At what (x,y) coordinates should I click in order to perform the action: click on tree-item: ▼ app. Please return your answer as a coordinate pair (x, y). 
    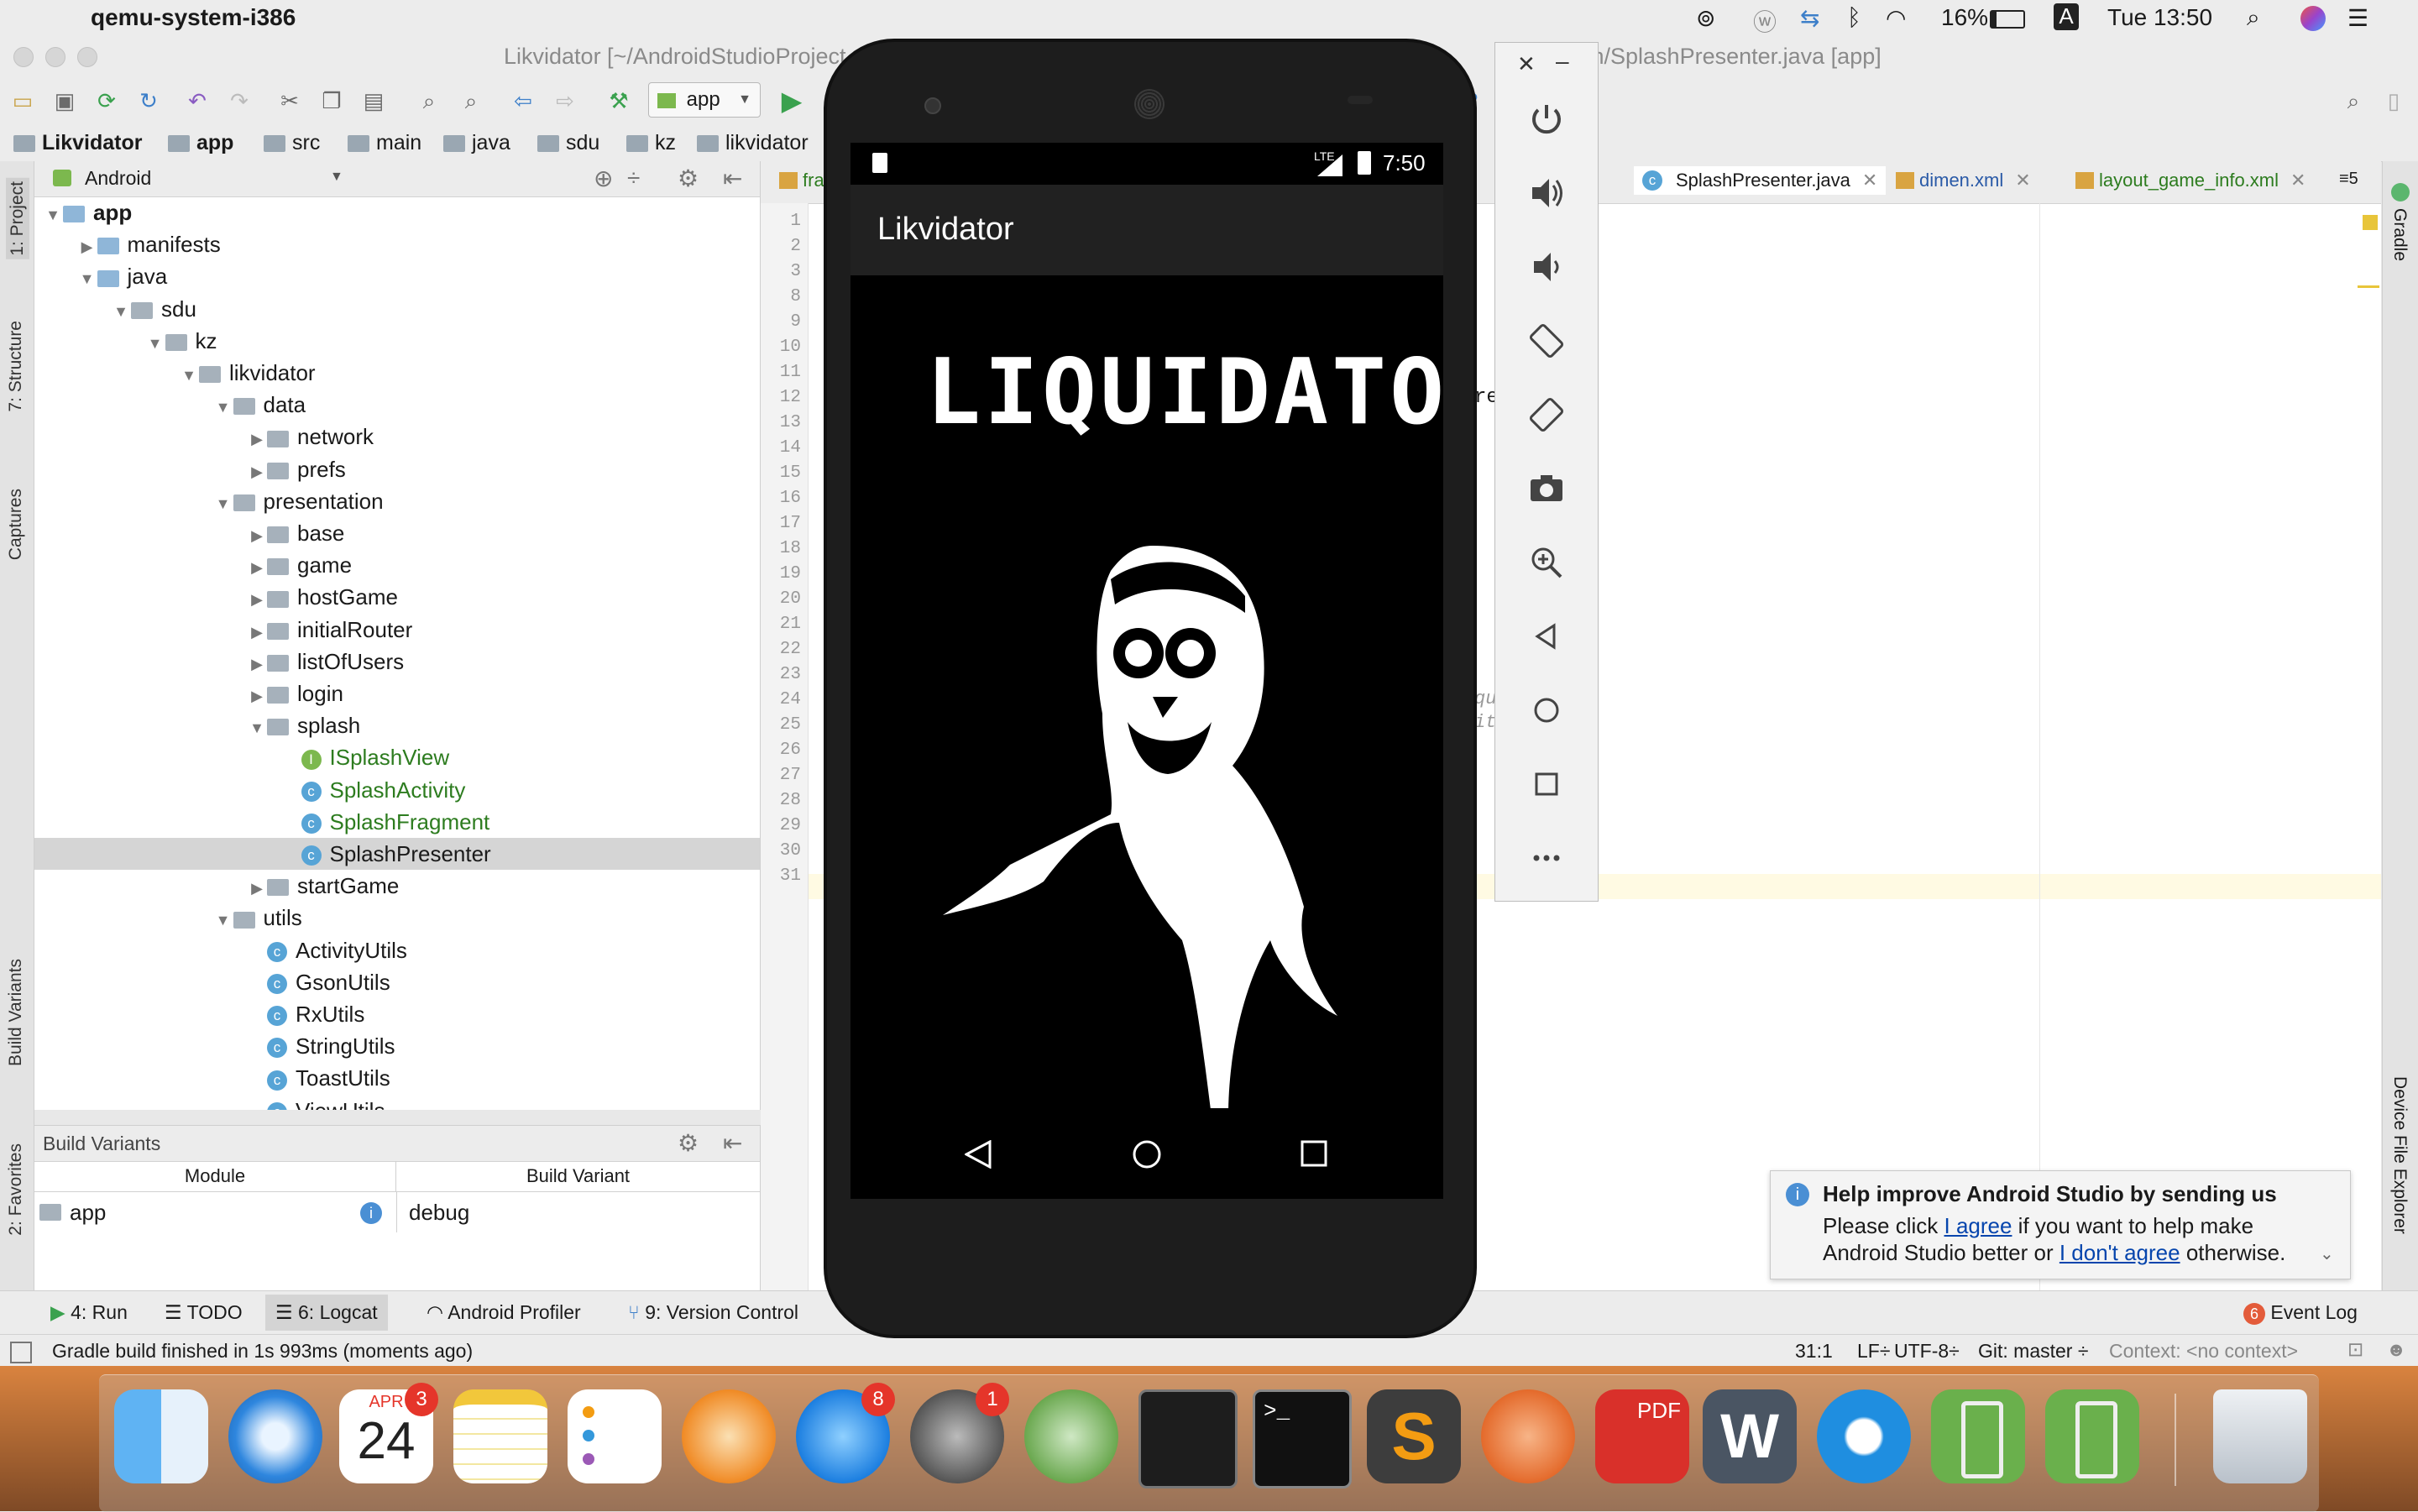
    Looking at the image, I should click on (397, 212).